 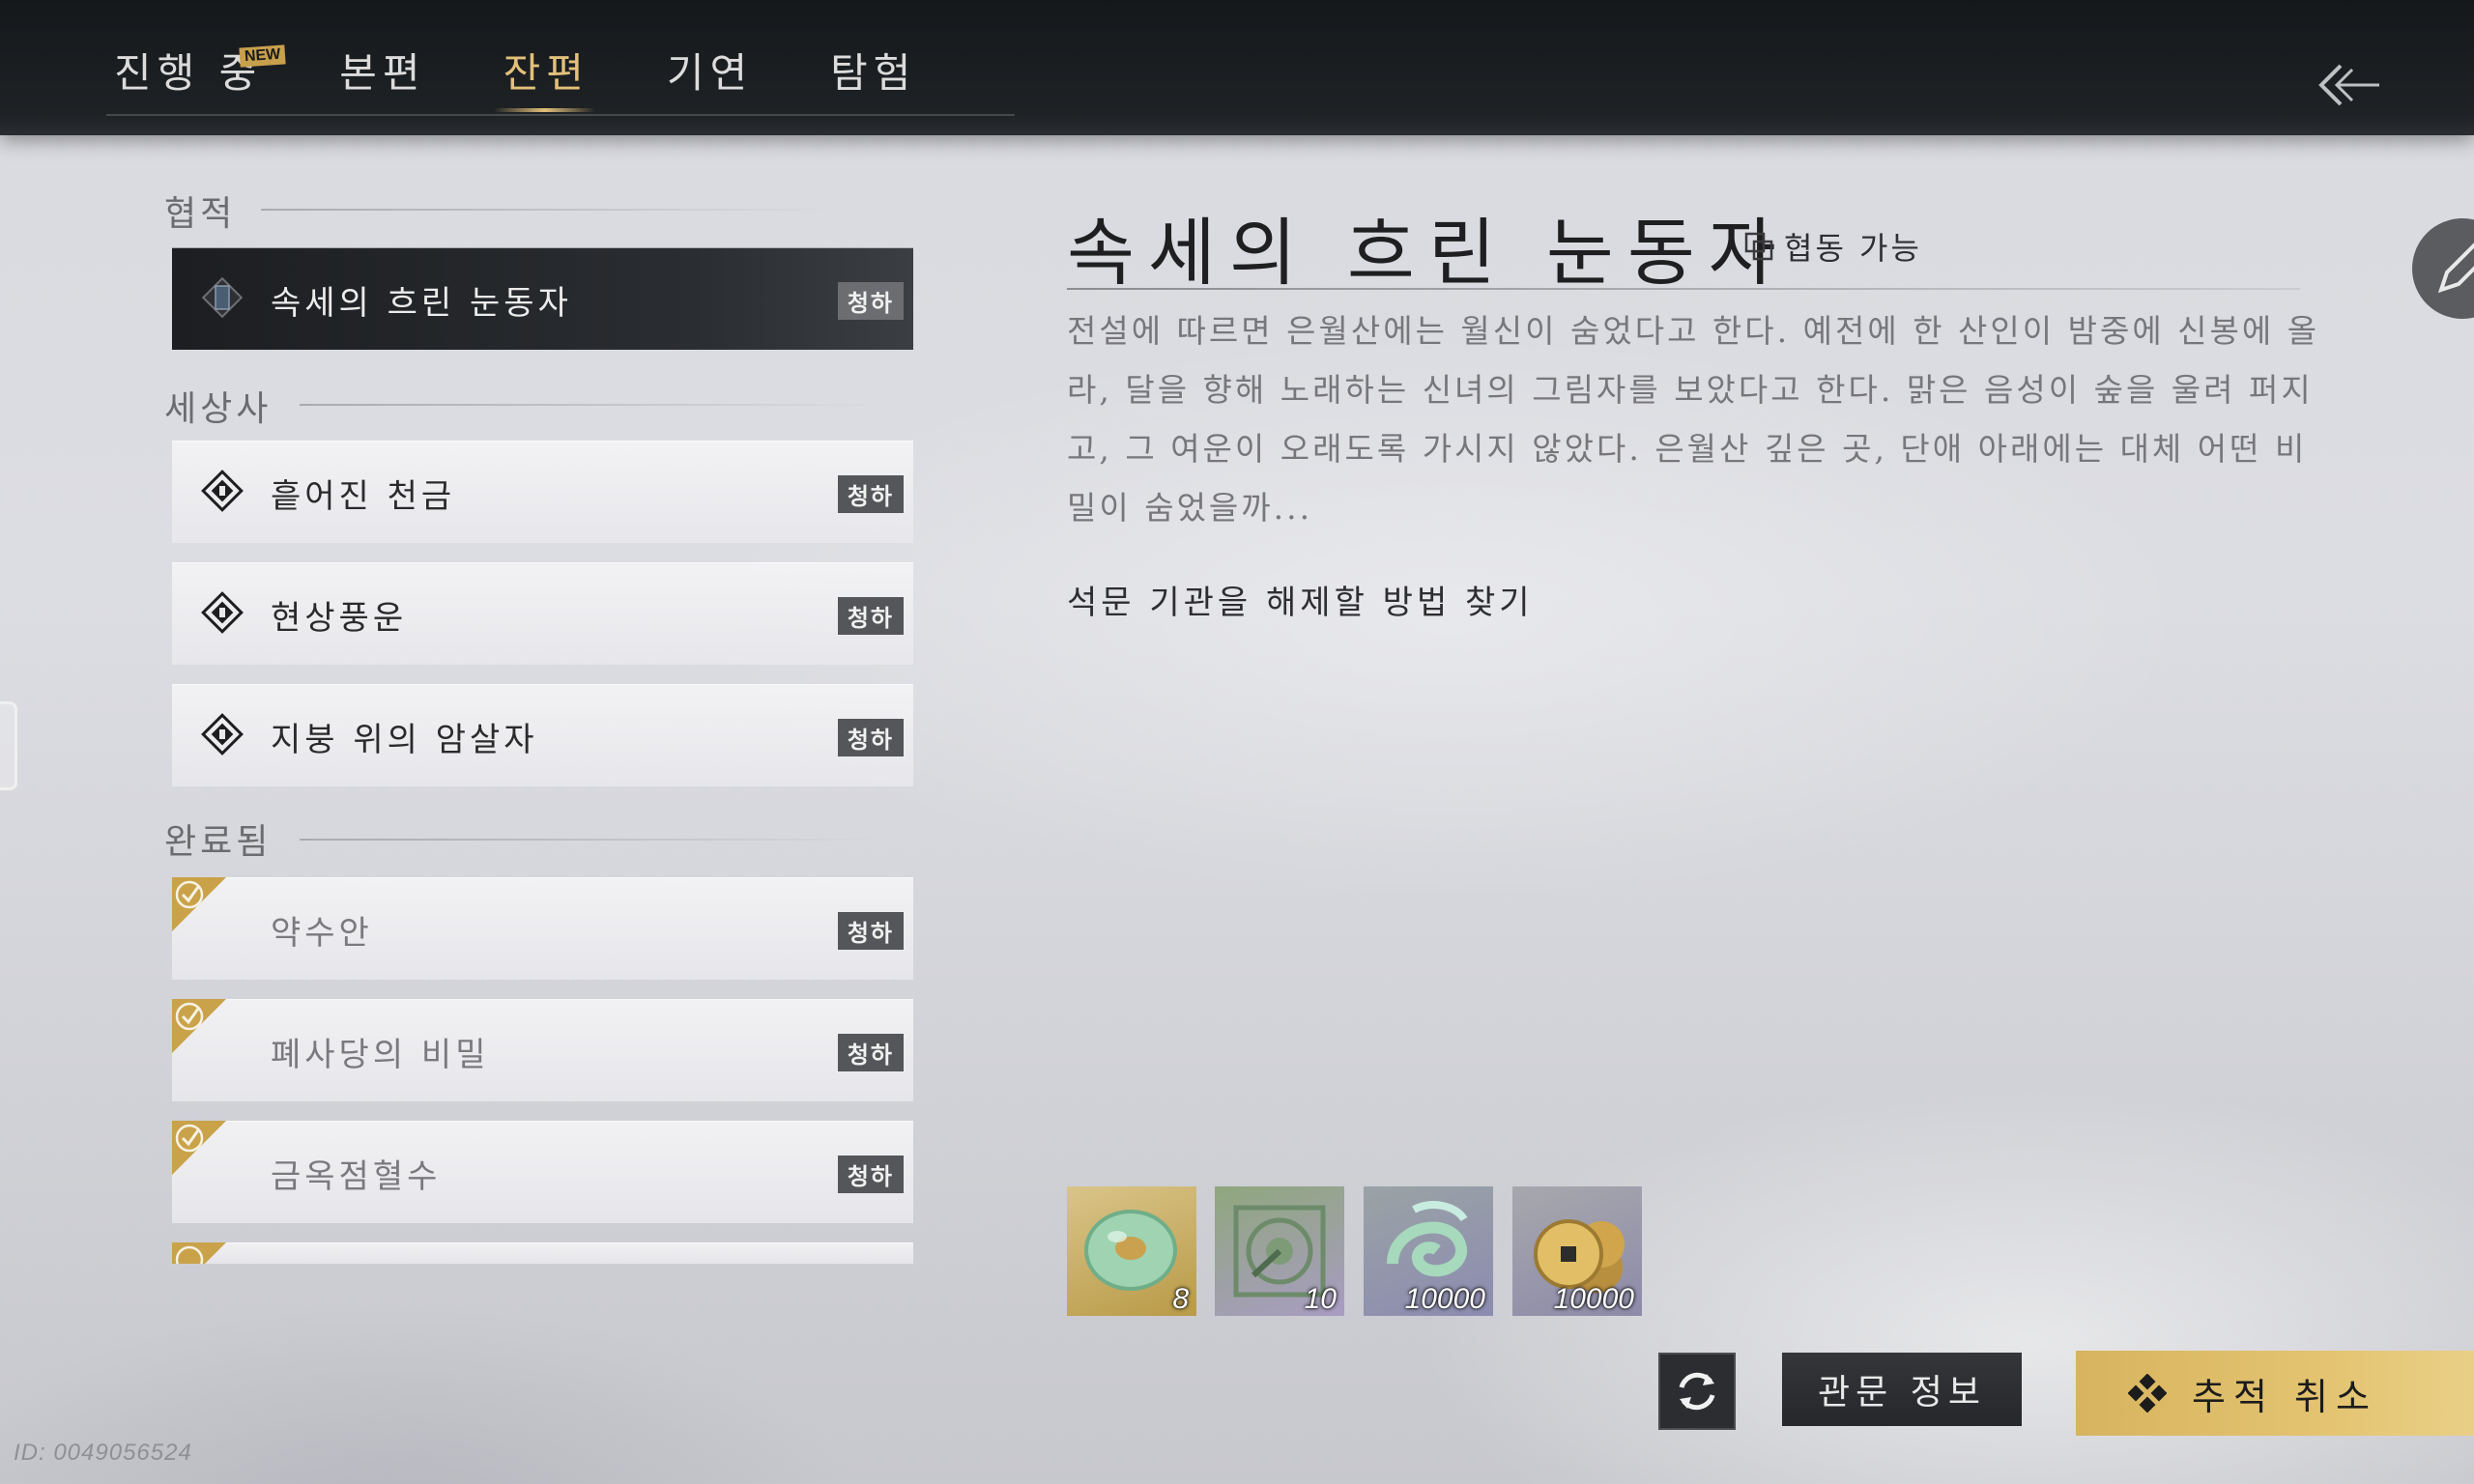 I want to click on tab-exploration: 탐험, so click(x=873, y=80).